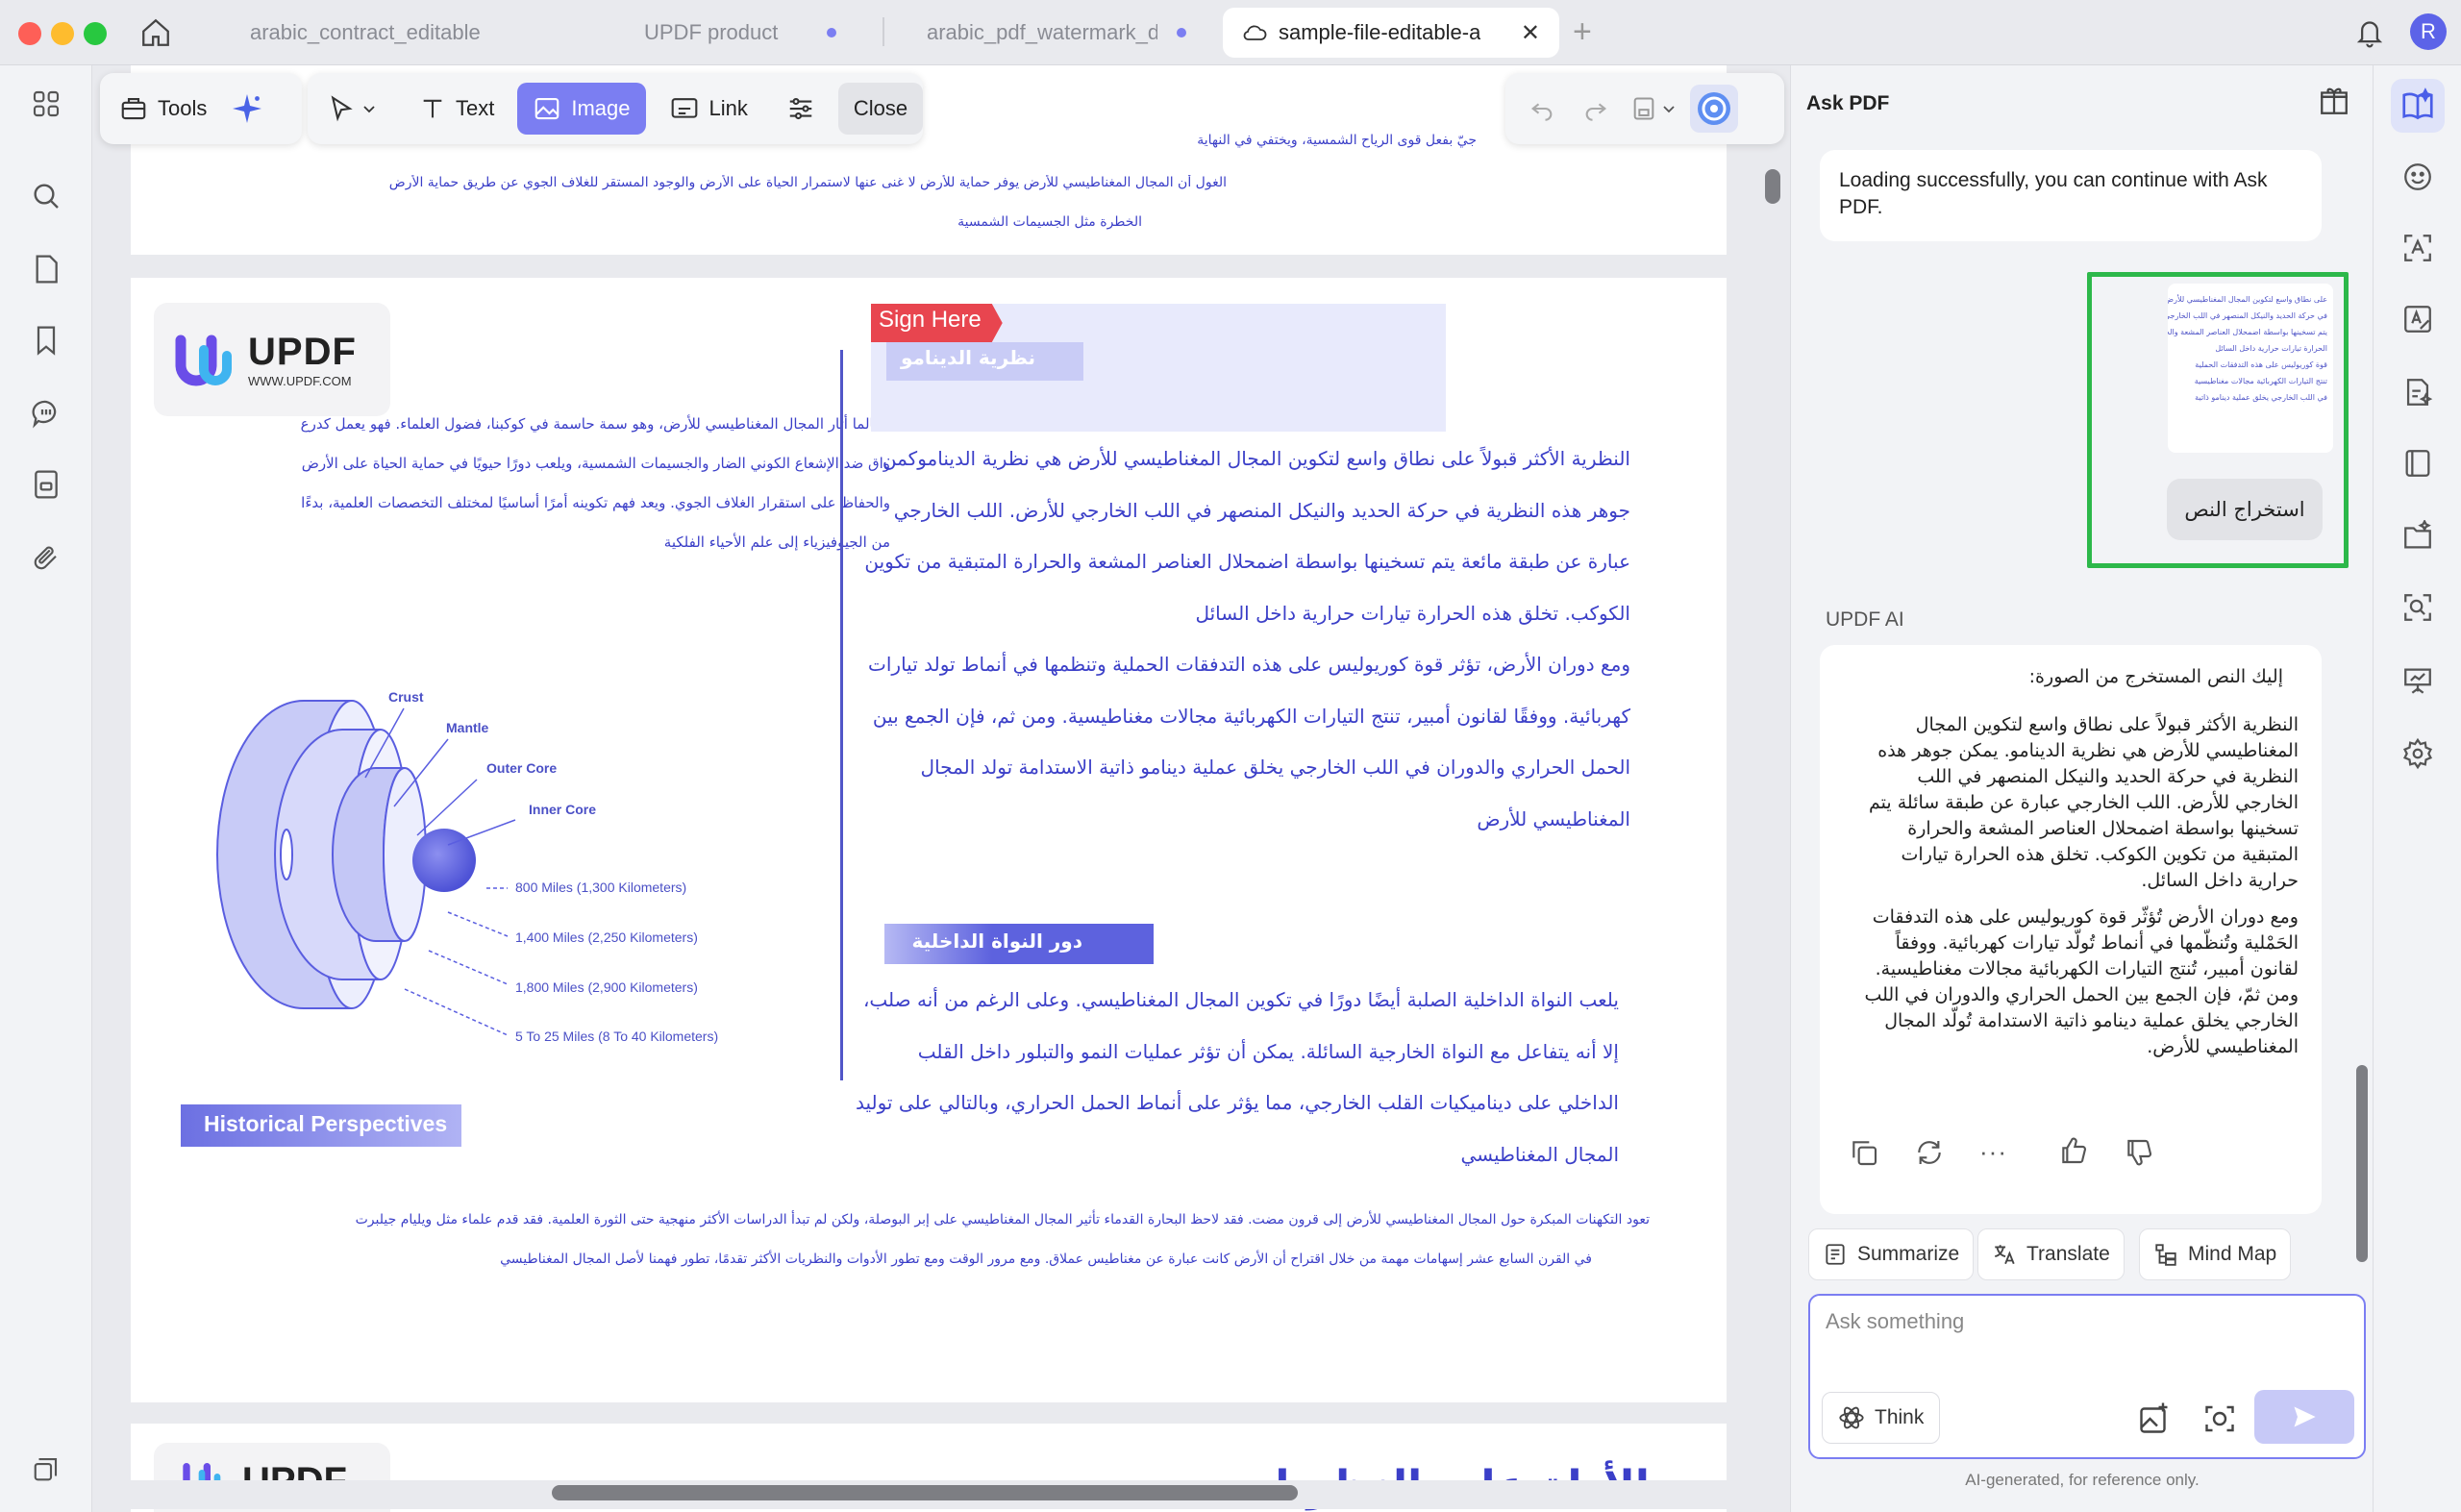 Image resolution: width=2461 pixels, height=1512 pixels. Describe the element at coordinates (406, 697) in the screenshot. I see `label-crust: Crust` at that location.